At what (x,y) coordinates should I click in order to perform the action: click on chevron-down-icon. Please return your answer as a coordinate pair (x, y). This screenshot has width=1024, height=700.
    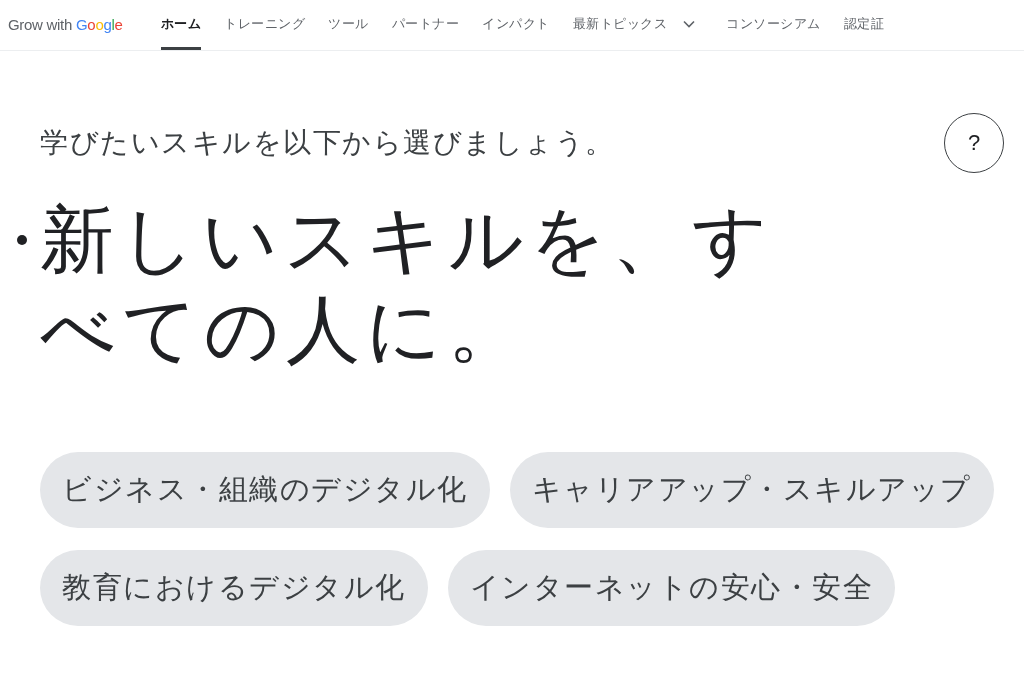
    Looking at the image, I should click on (689, 23).